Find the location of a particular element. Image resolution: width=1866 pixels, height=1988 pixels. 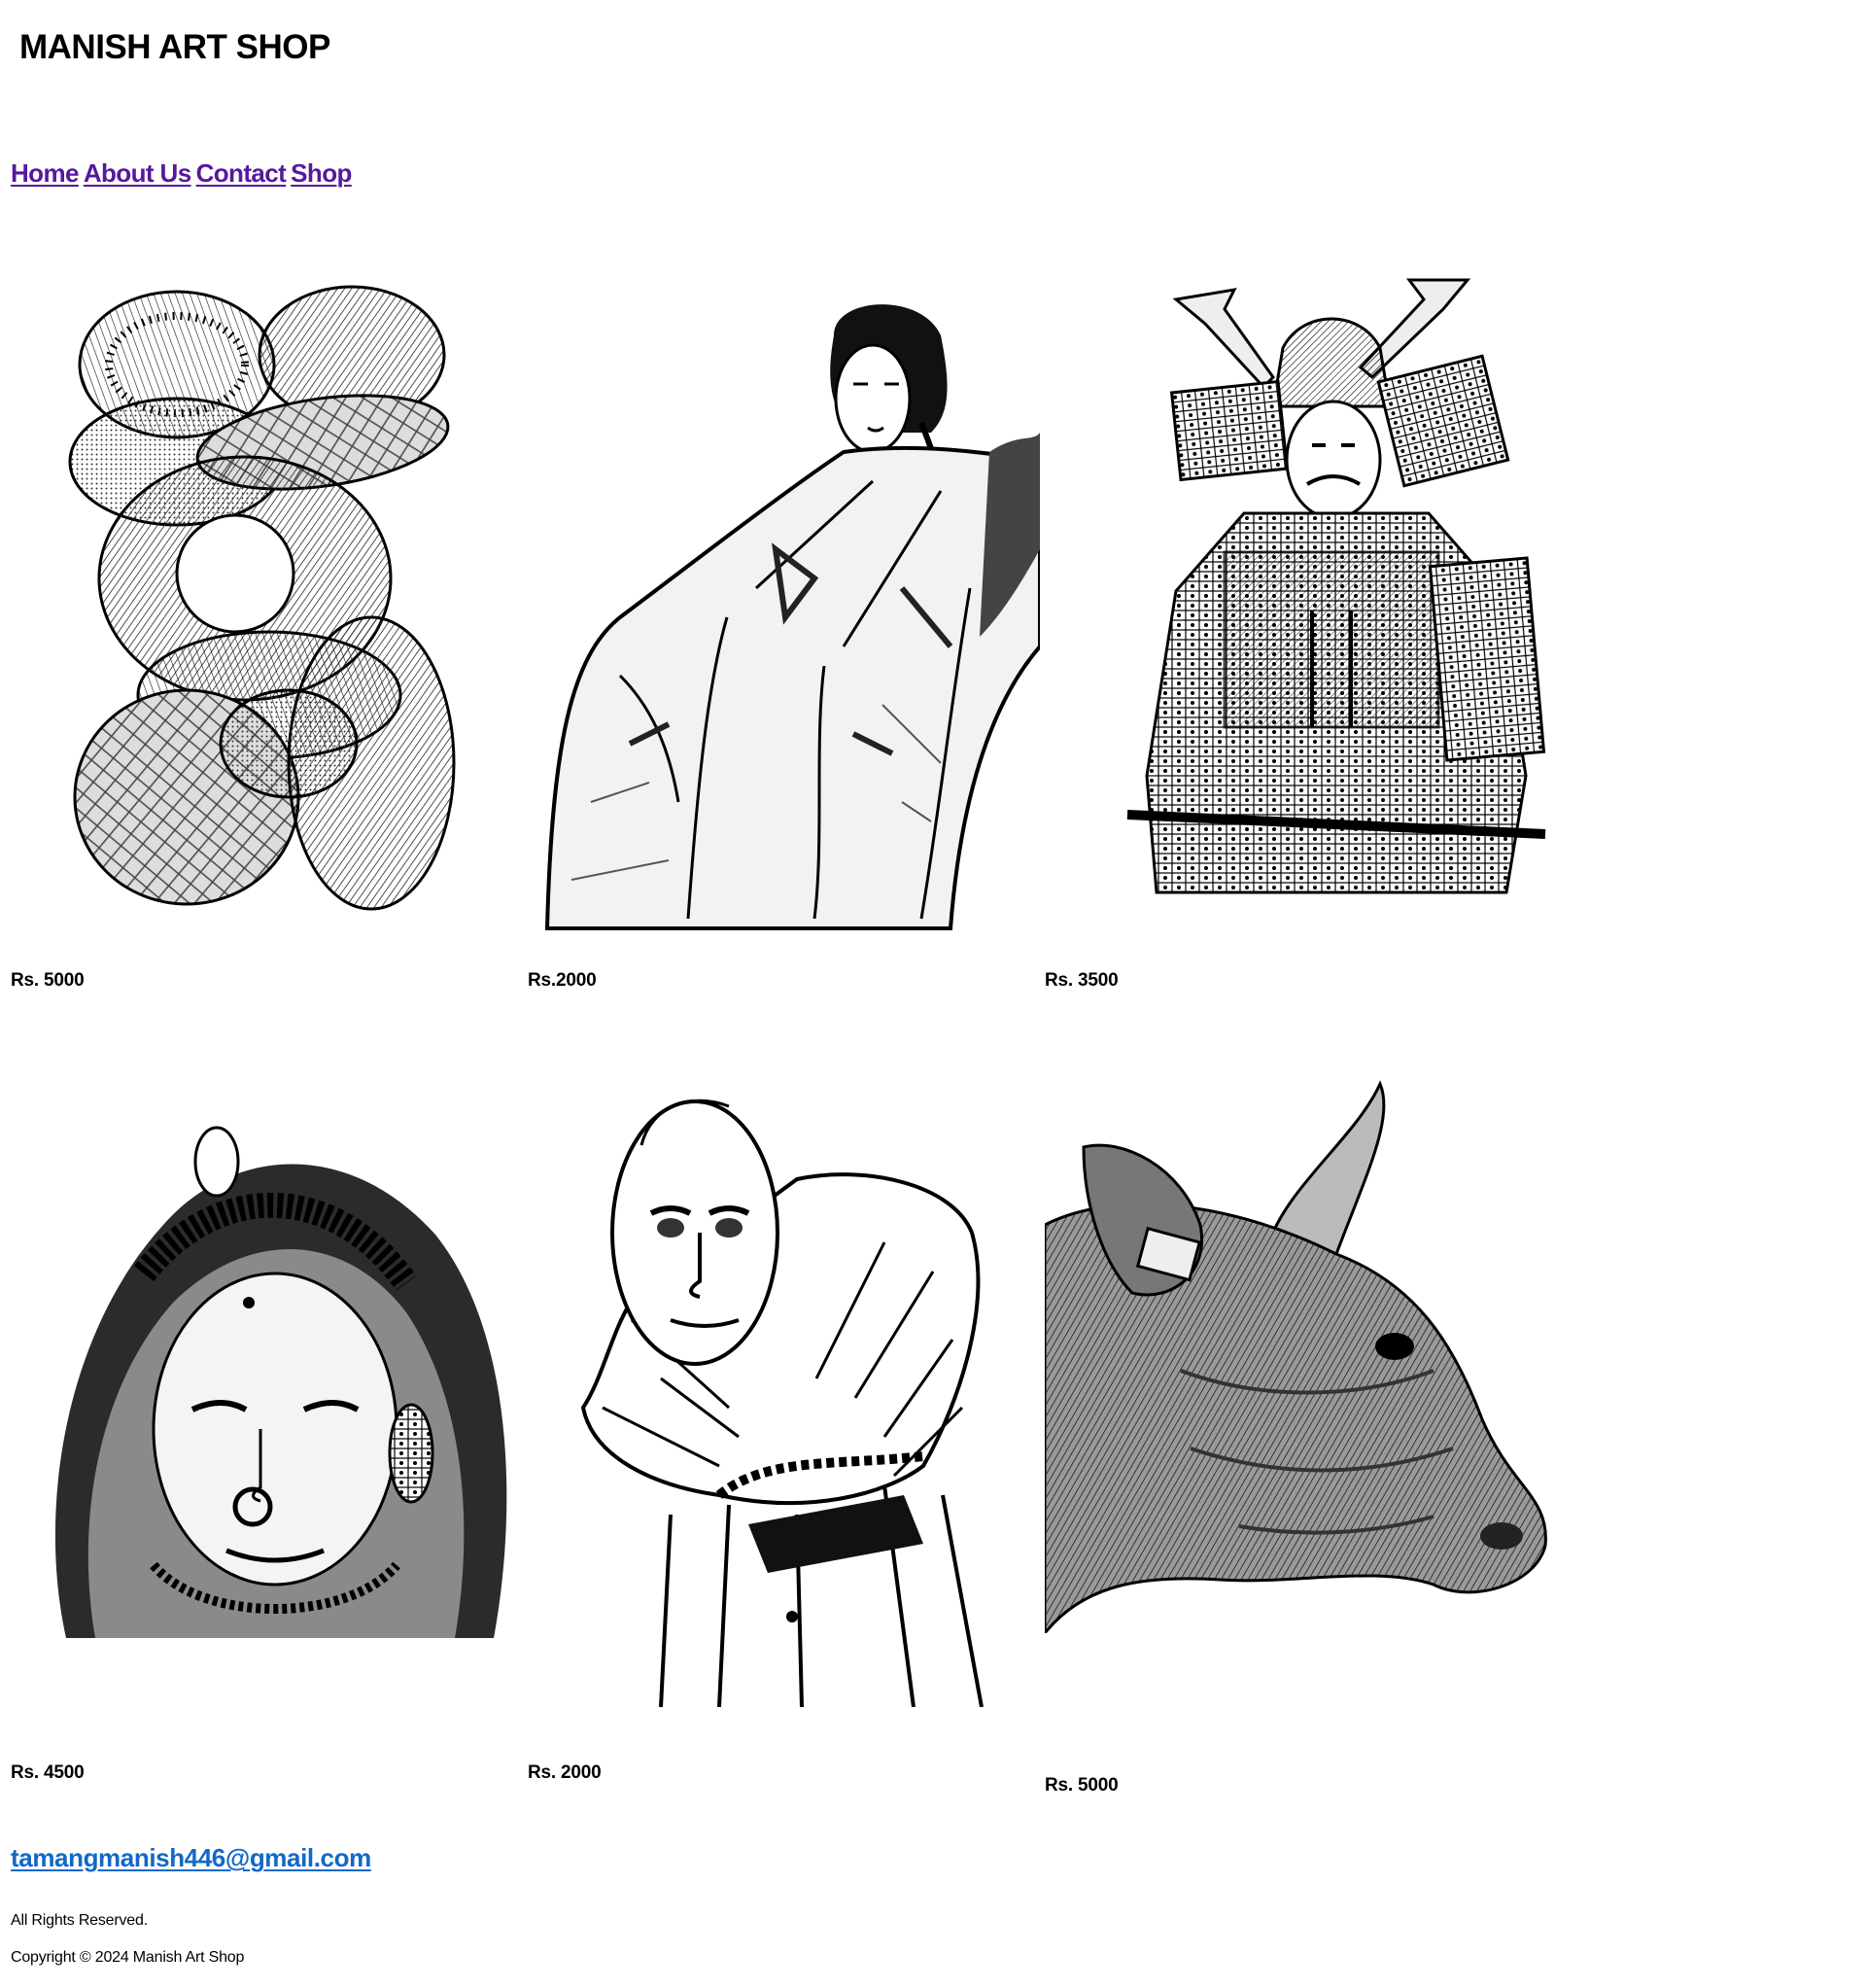

product-price: Rs. 2000 is located at coordinates (565, 1772).